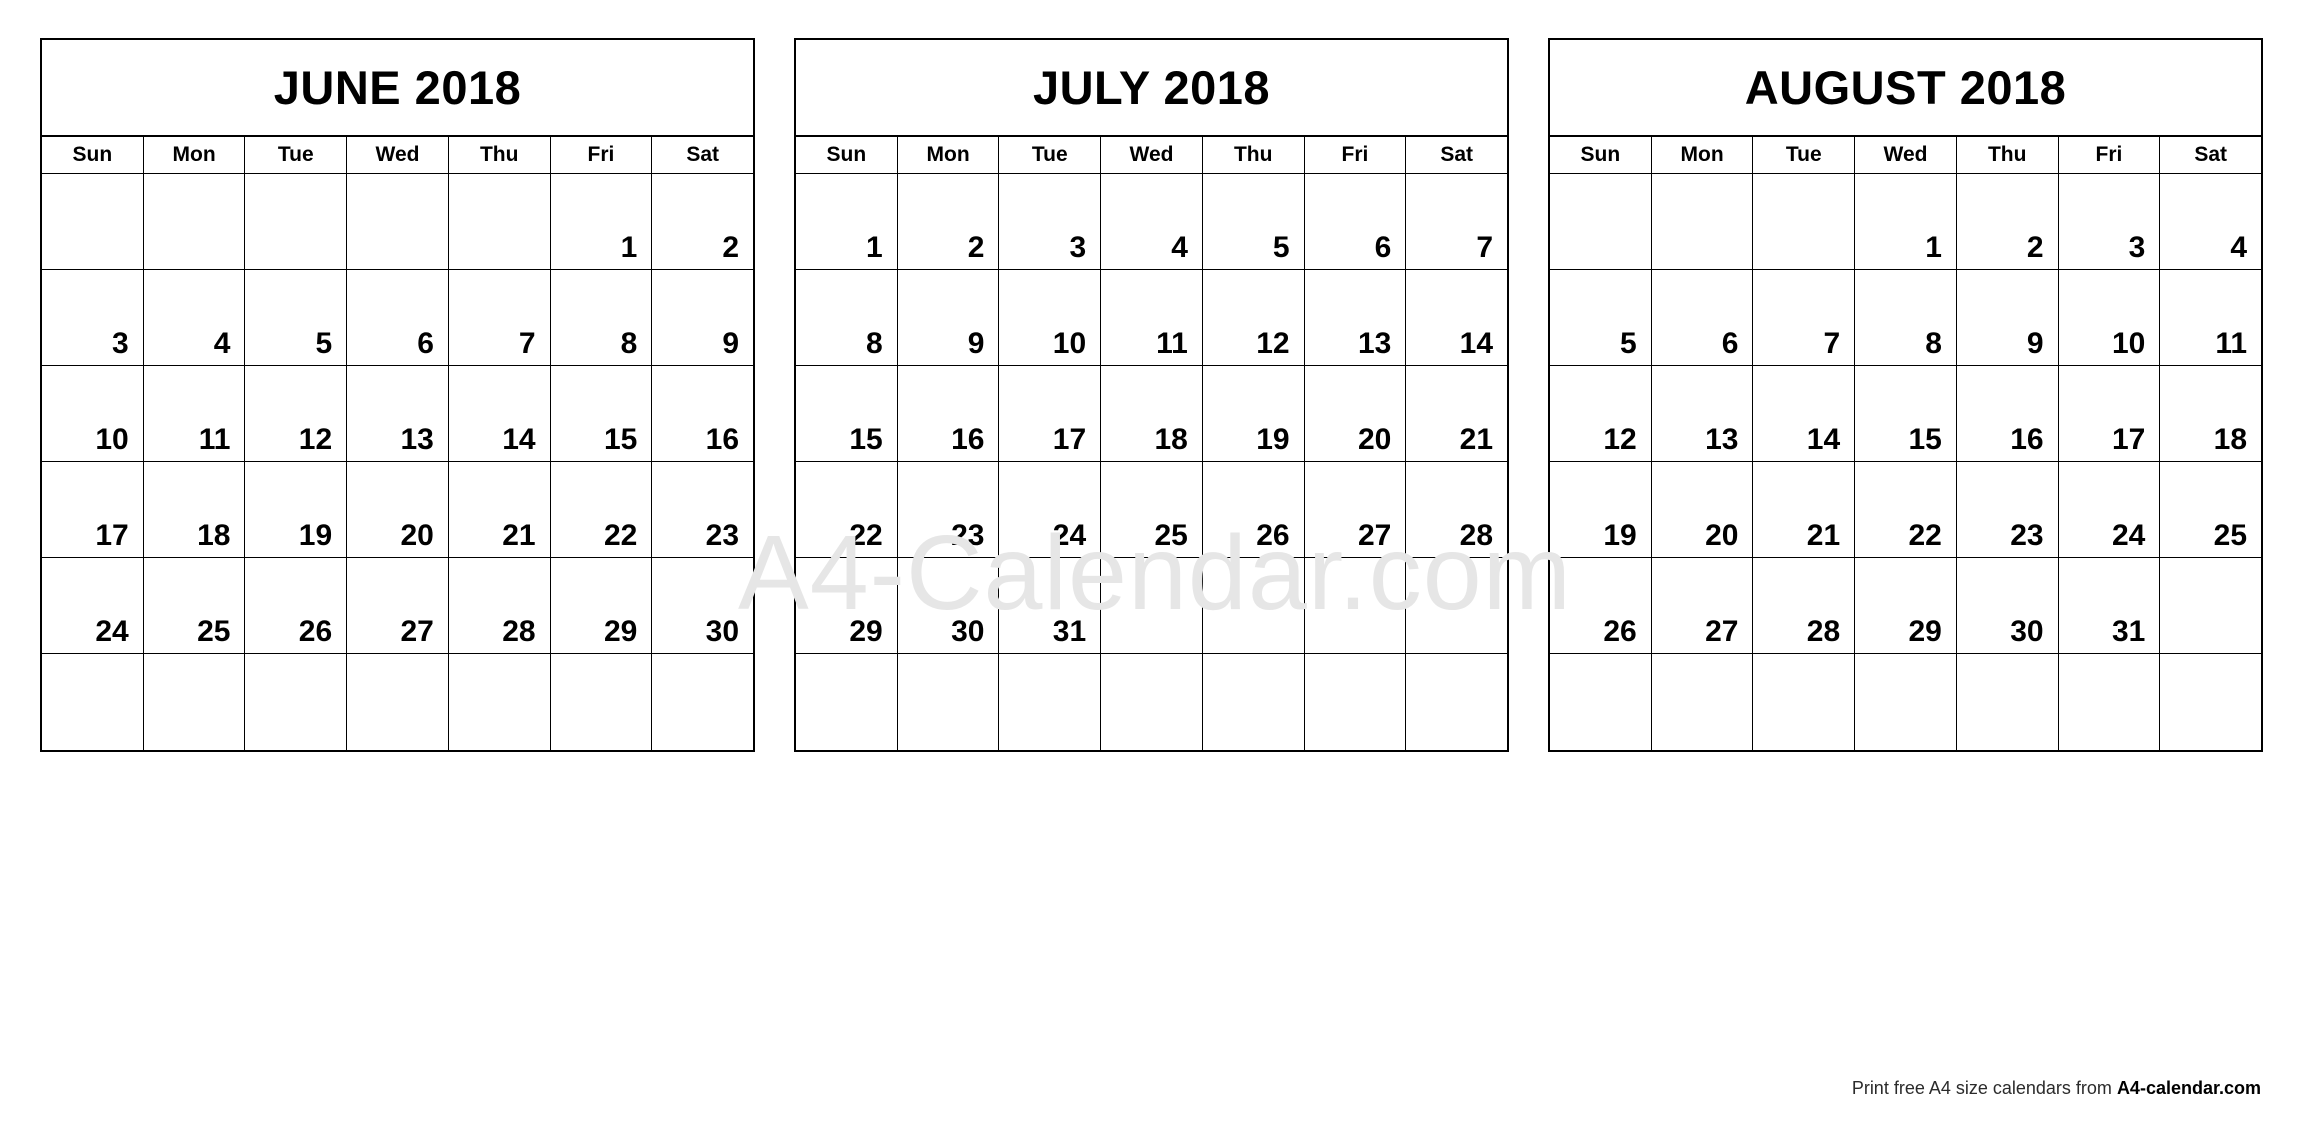 The image size is (2303, 1123). I want to click on day-cell: 31, so click(2110, 605).